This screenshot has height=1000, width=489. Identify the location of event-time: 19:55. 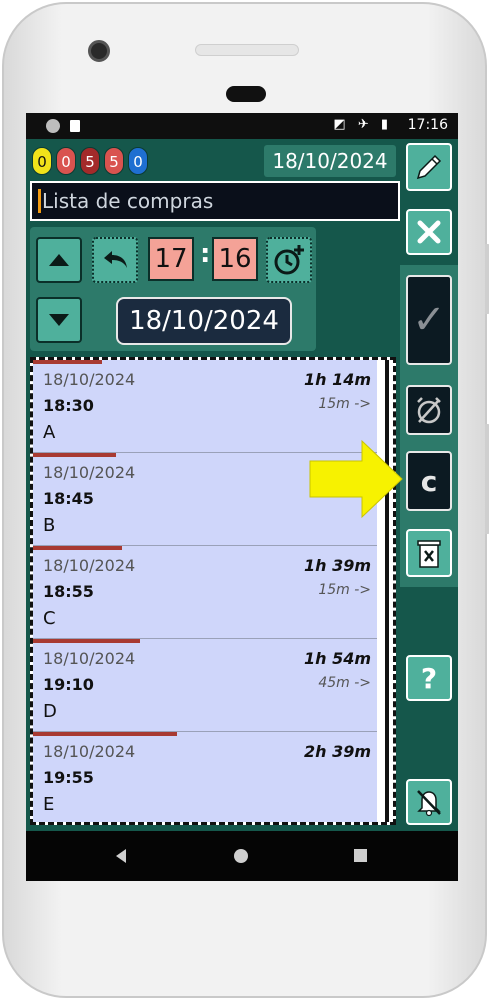
(68, 777).